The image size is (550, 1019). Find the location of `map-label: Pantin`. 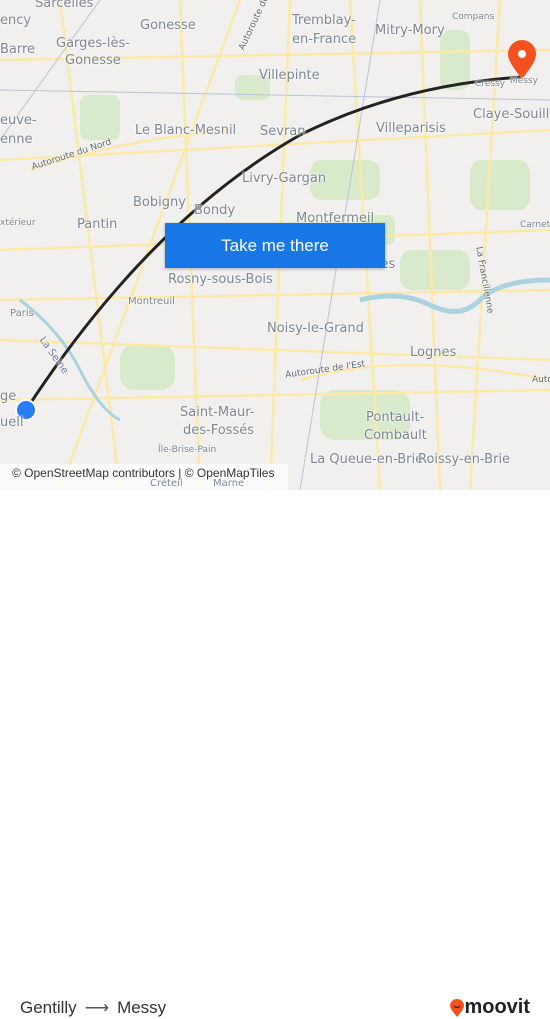

map-label: Pantin is located at coordinates (97, 224).